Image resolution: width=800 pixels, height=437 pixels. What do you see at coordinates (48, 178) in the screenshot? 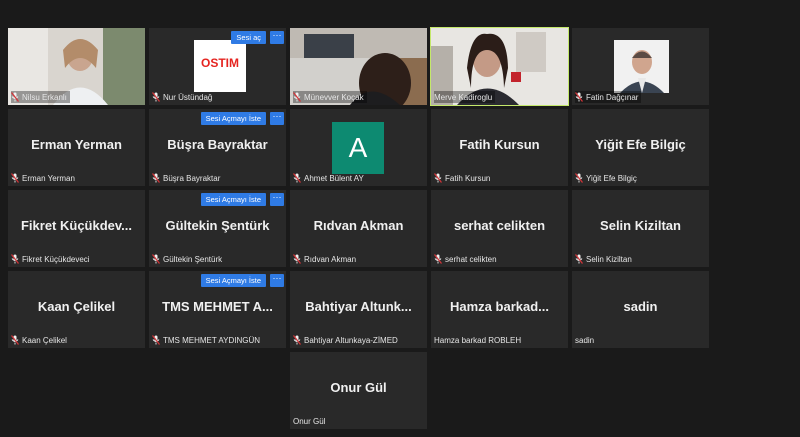
I see `participant-name: Erman Yerman` at bounding box center [48, 178].